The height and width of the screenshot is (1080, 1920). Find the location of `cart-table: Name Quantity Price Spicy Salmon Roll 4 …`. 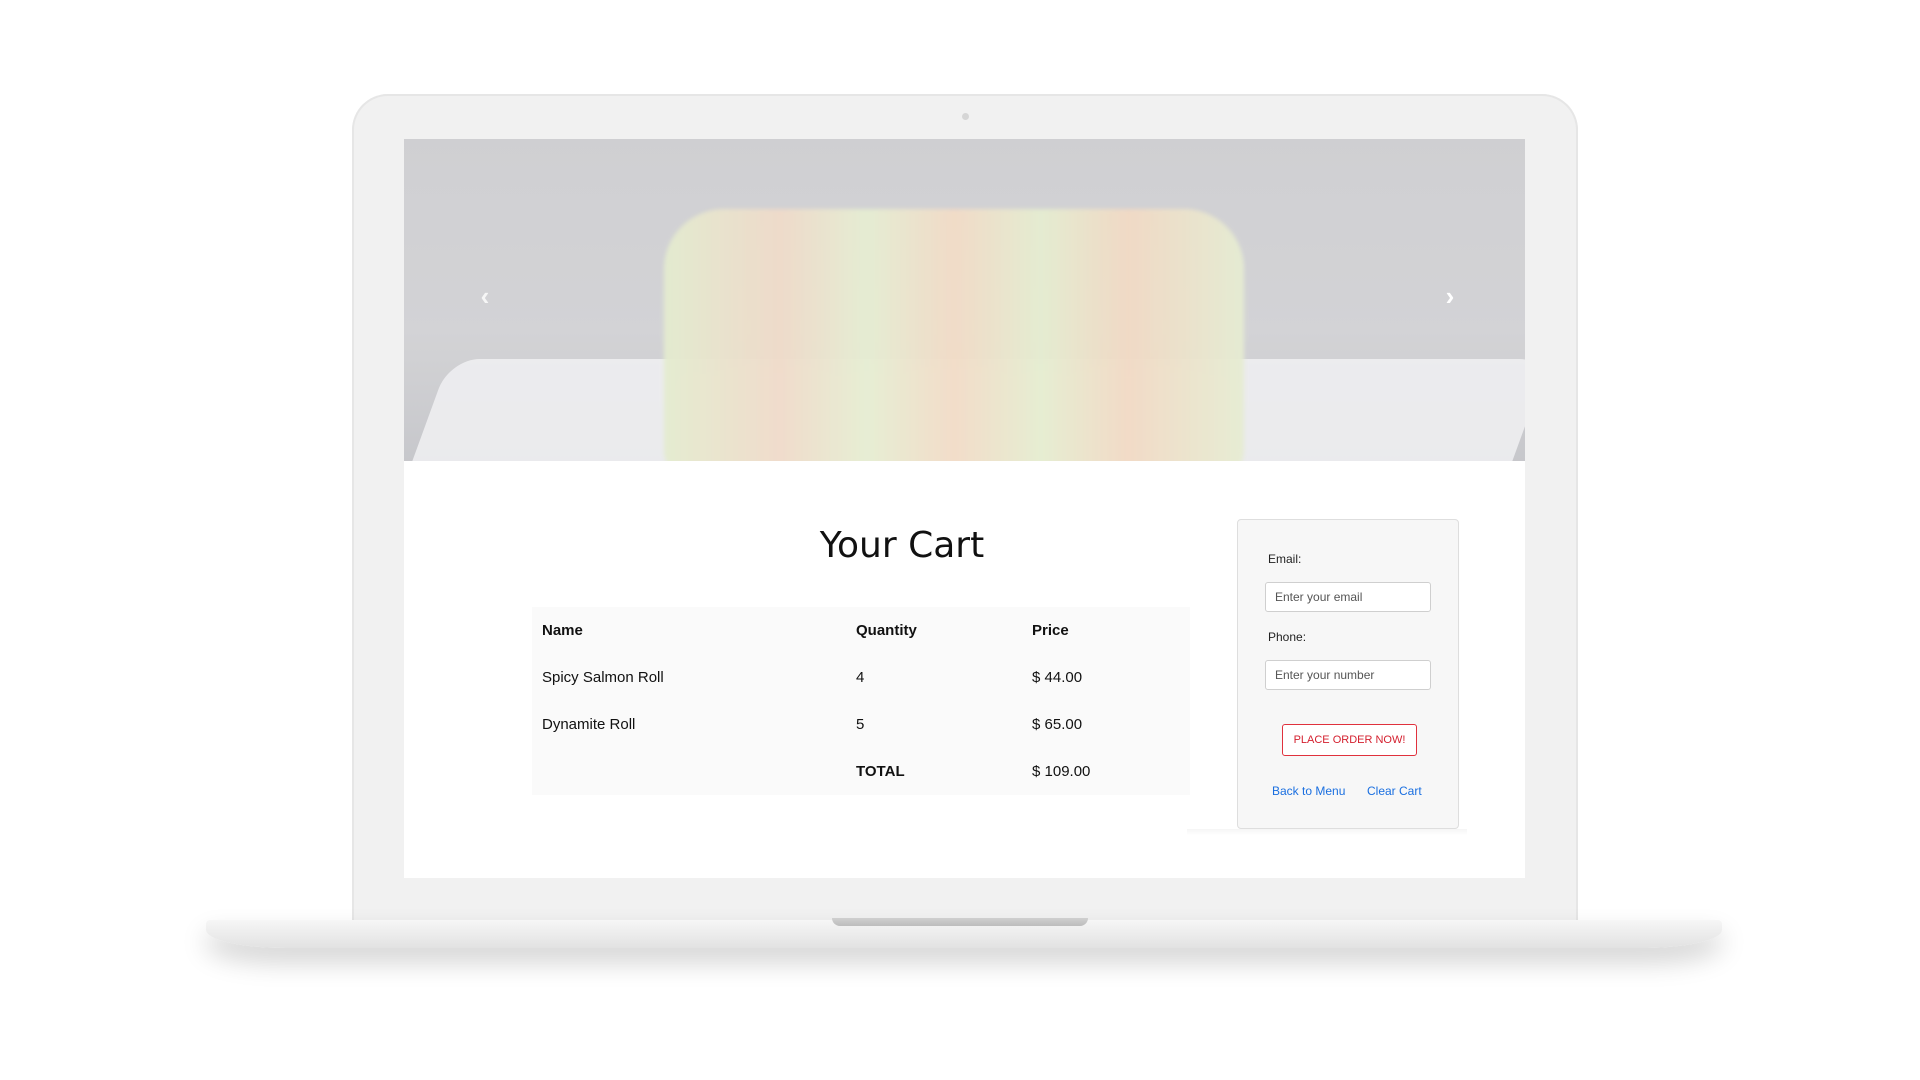

cart-table: Name Quantity Price Spicy Salmon Roll 4 … is located at coordinates (861, 701).